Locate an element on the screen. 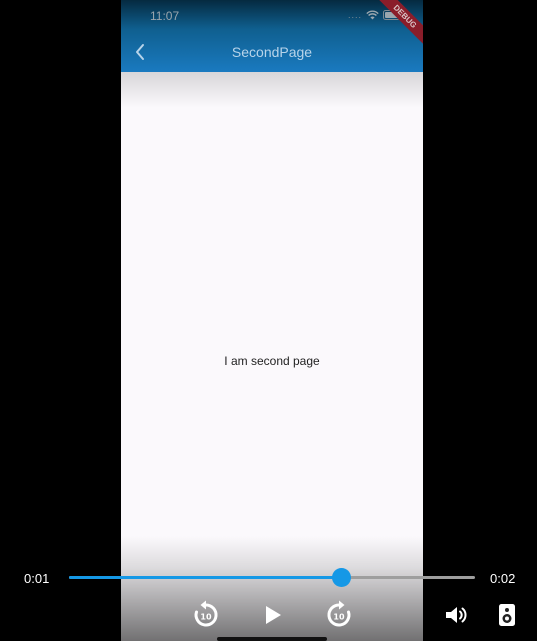 The width and height of the screenshot is (537, 641). seek-bar-progress is located at coordinates (205, 577).